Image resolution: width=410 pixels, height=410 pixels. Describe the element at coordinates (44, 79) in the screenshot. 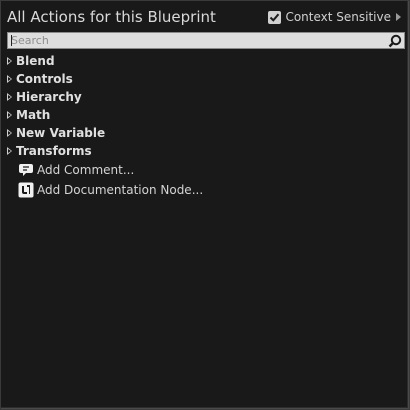

I see `category-label: Controls` at that location.